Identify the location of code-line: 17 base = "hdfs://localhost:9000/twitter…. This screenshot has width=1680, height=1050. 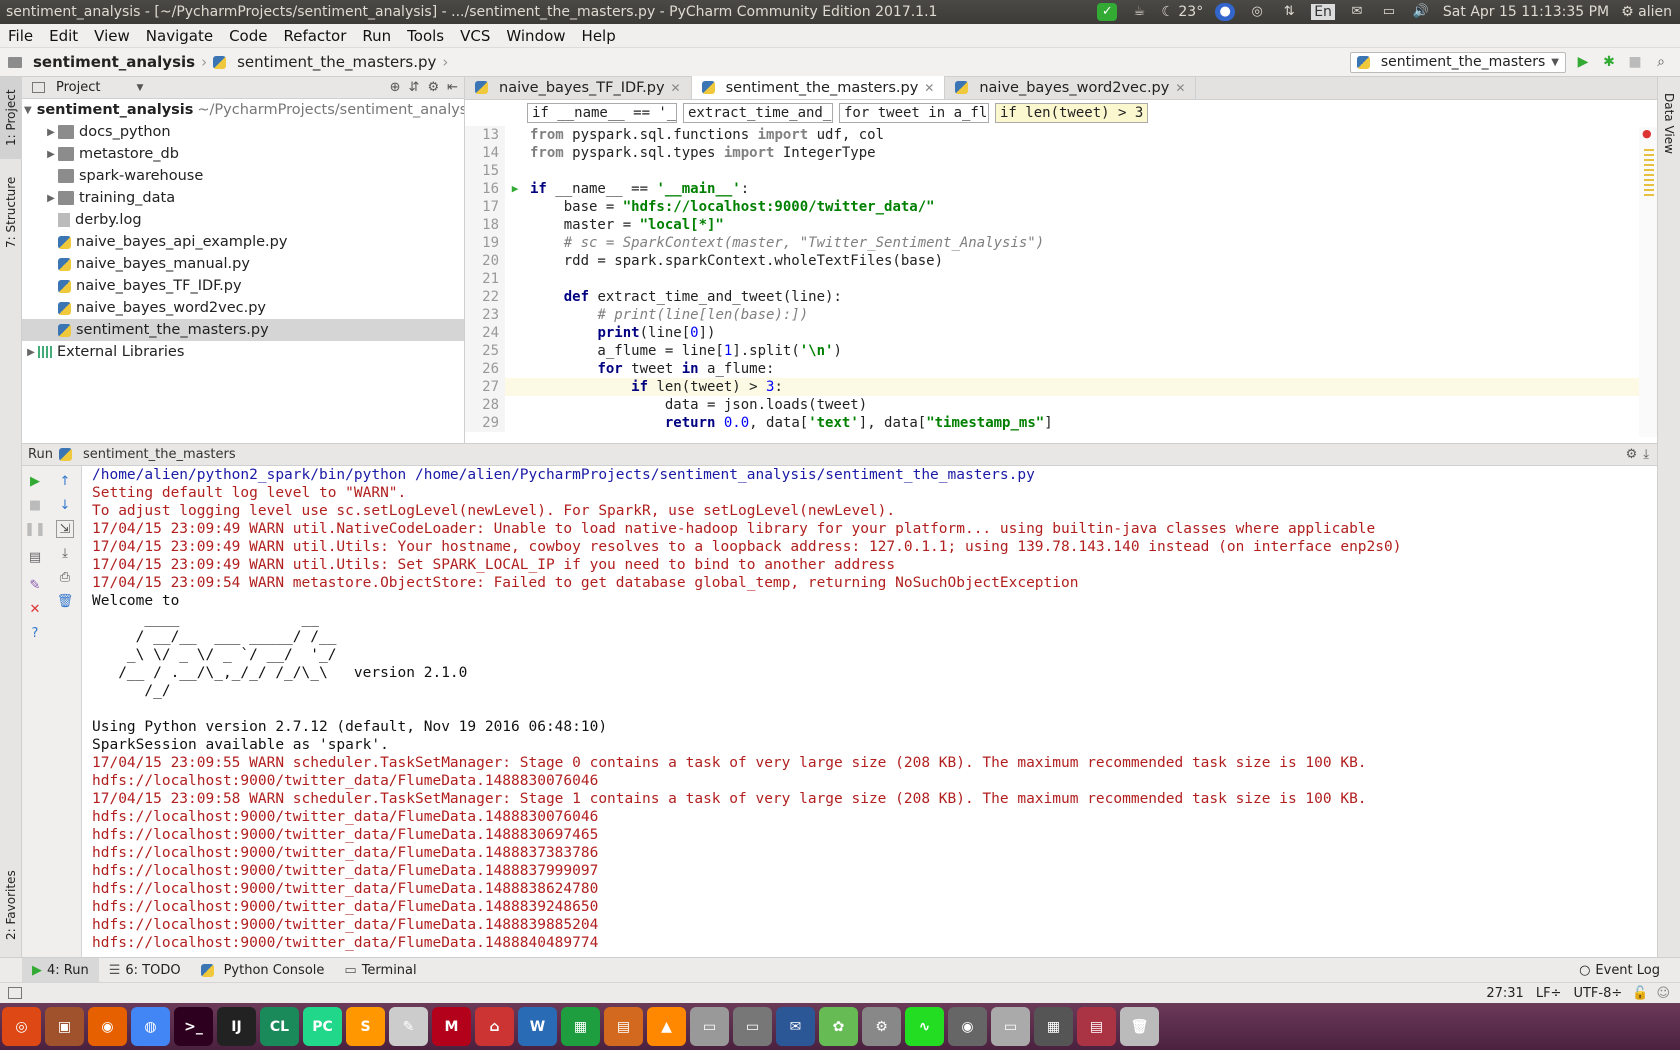
(1061, 207).